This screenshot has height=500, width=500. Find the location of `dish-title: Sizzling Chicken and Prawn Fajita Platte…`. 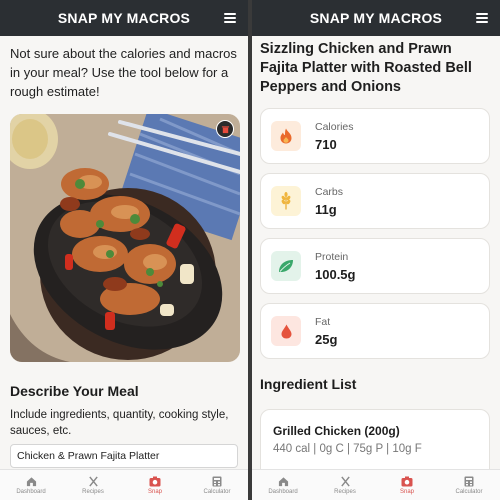

dish-title: Sizzling Chicken and Prawn Fajita Platte… is located at coordinates (366, 68).